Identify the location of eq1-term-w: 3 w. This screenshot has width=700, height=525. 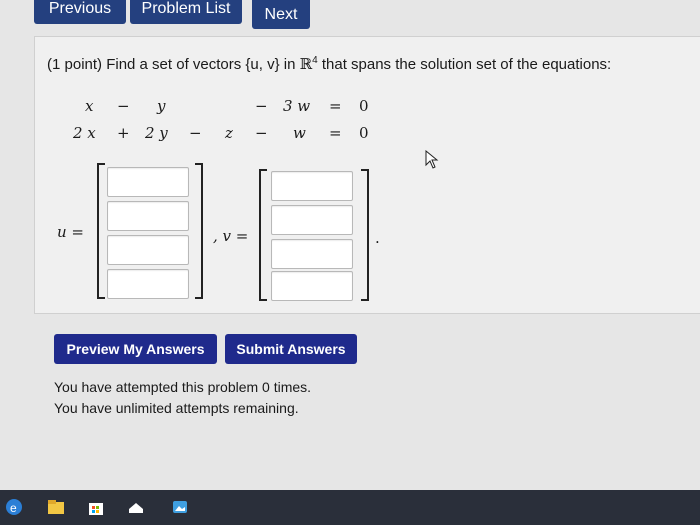
(297, 106).